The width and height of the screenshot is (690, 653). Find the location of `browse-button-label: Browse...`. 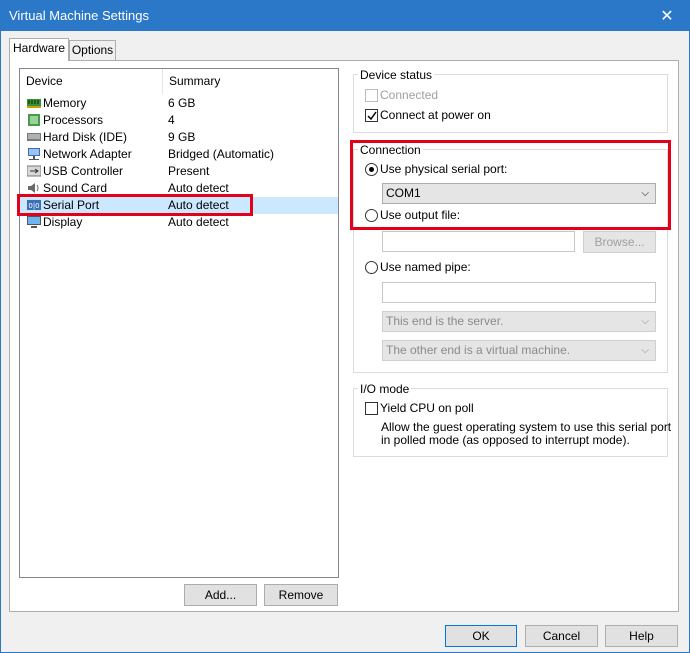

browse-button-label: Browse... is located at coordinates (619, 242).